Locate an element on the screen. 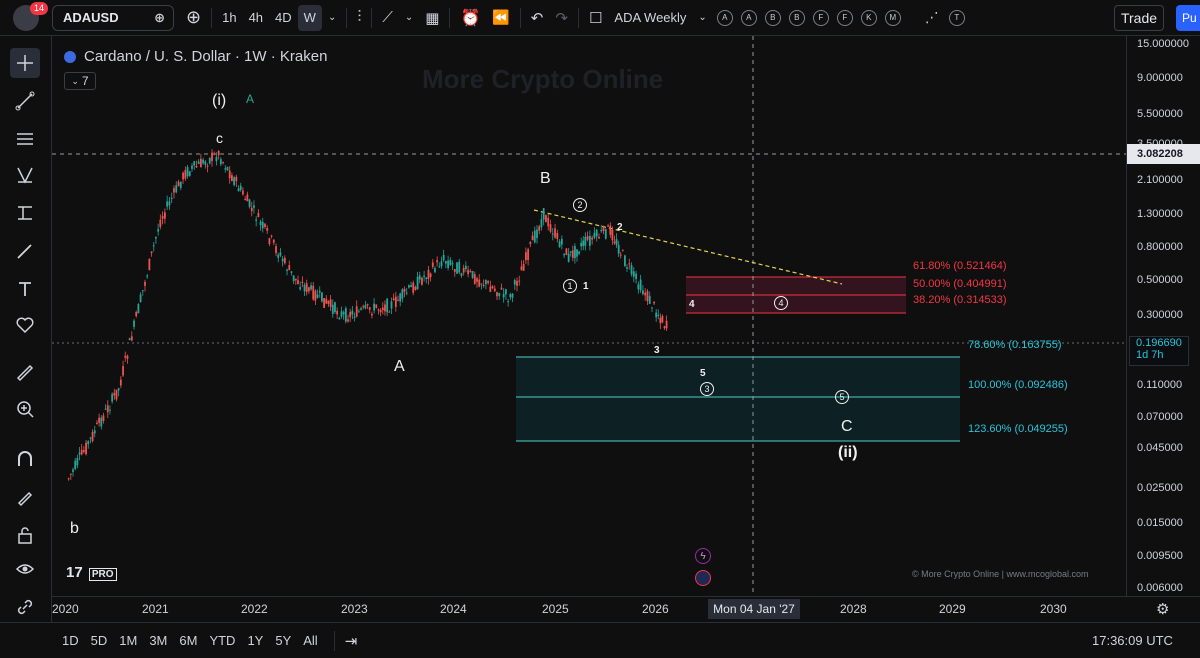 The width and height of the screenshot is (1200, 658). wave-circle-1: 1 is located at coordinates (570, 286).